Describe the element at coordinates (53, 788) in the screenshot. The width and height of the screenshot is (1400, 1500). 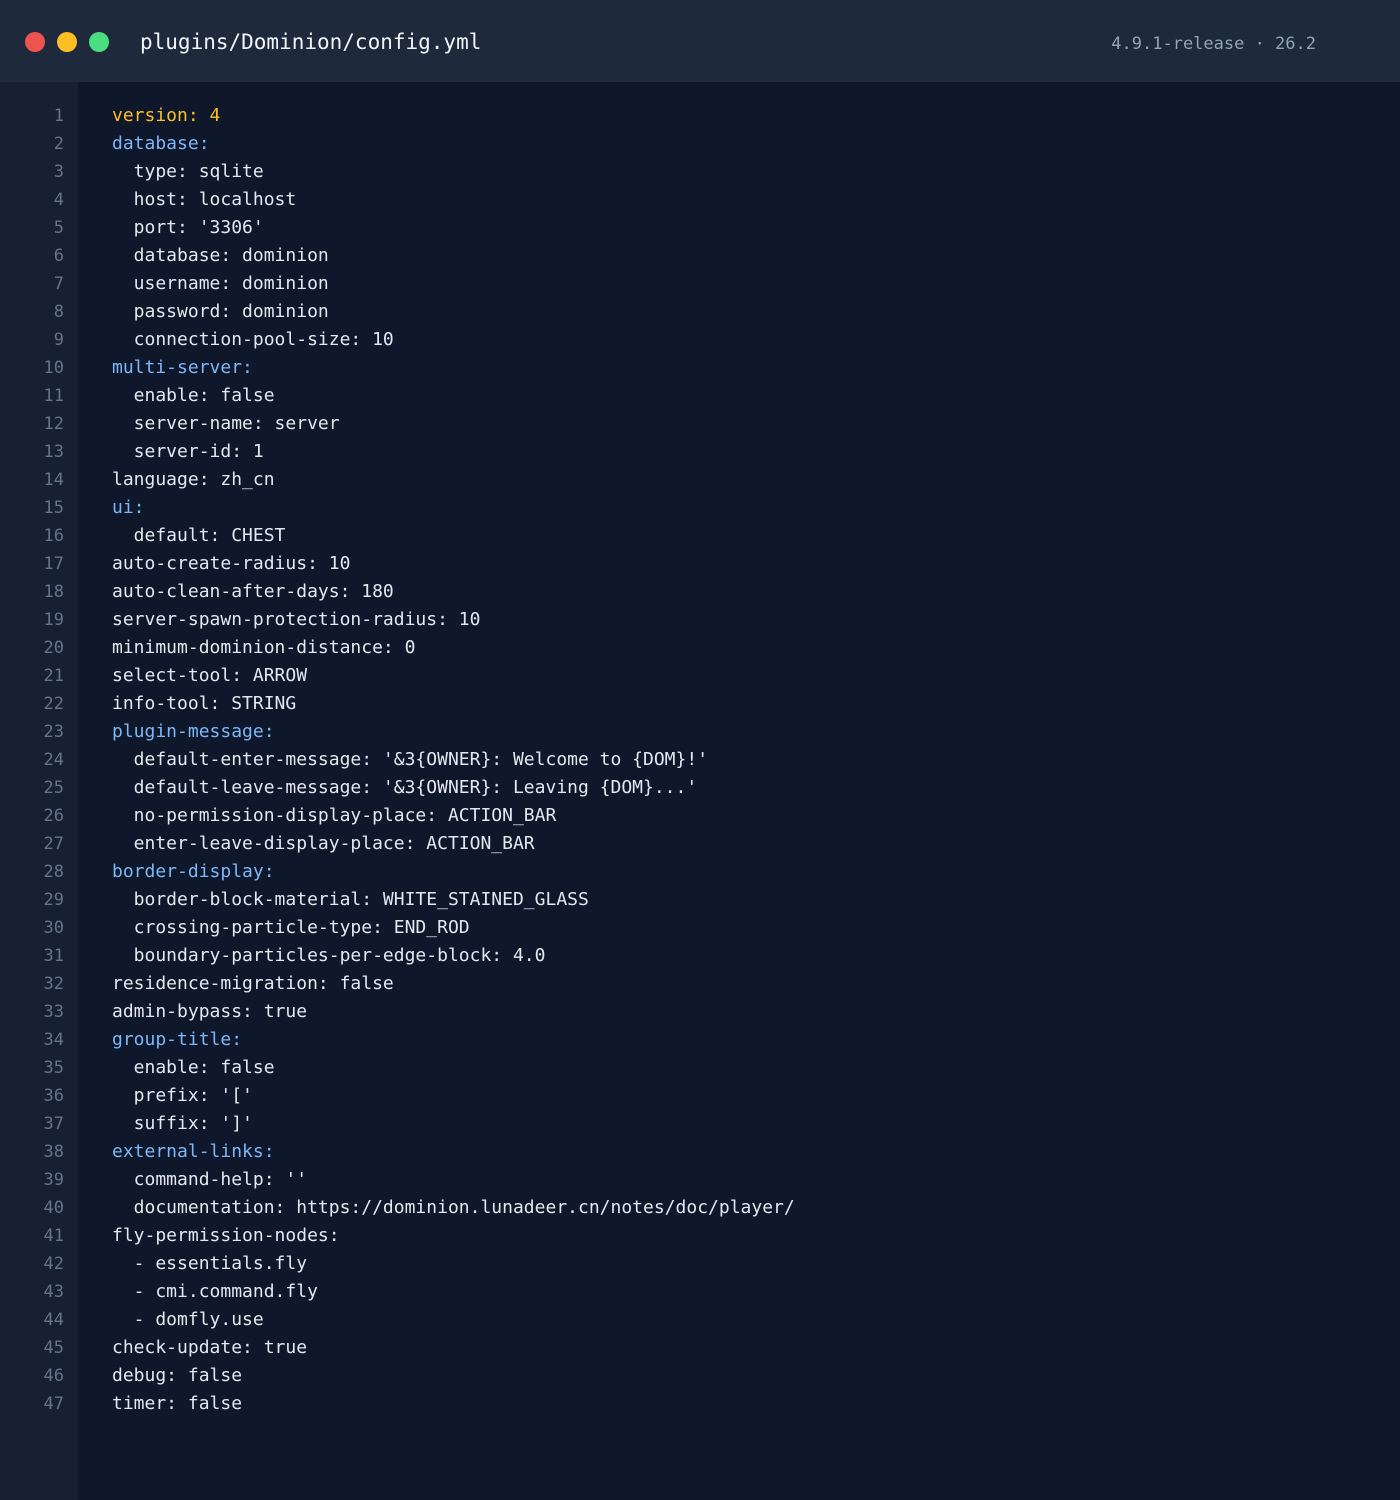
I see `line-number: 25` at that location.